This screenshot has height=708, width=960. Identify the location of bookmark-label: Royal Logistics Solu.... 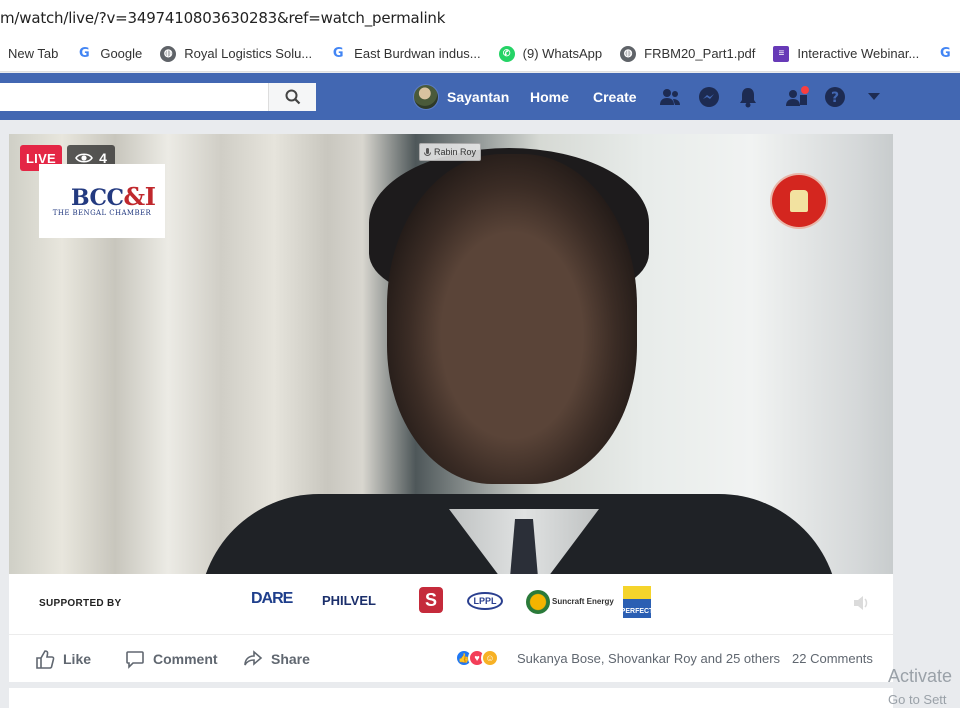
(248, 53).